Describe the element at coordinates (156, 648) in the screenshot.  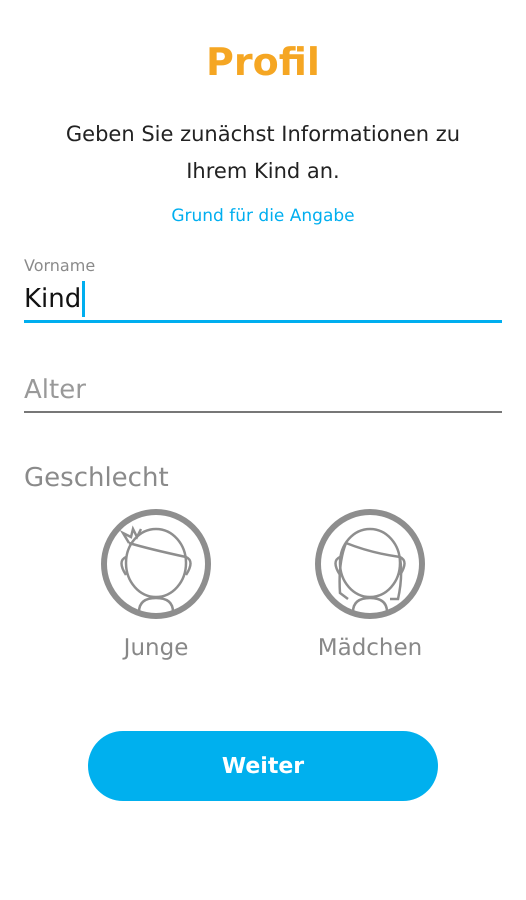
I see `gender-option-label: Junge` at that location.